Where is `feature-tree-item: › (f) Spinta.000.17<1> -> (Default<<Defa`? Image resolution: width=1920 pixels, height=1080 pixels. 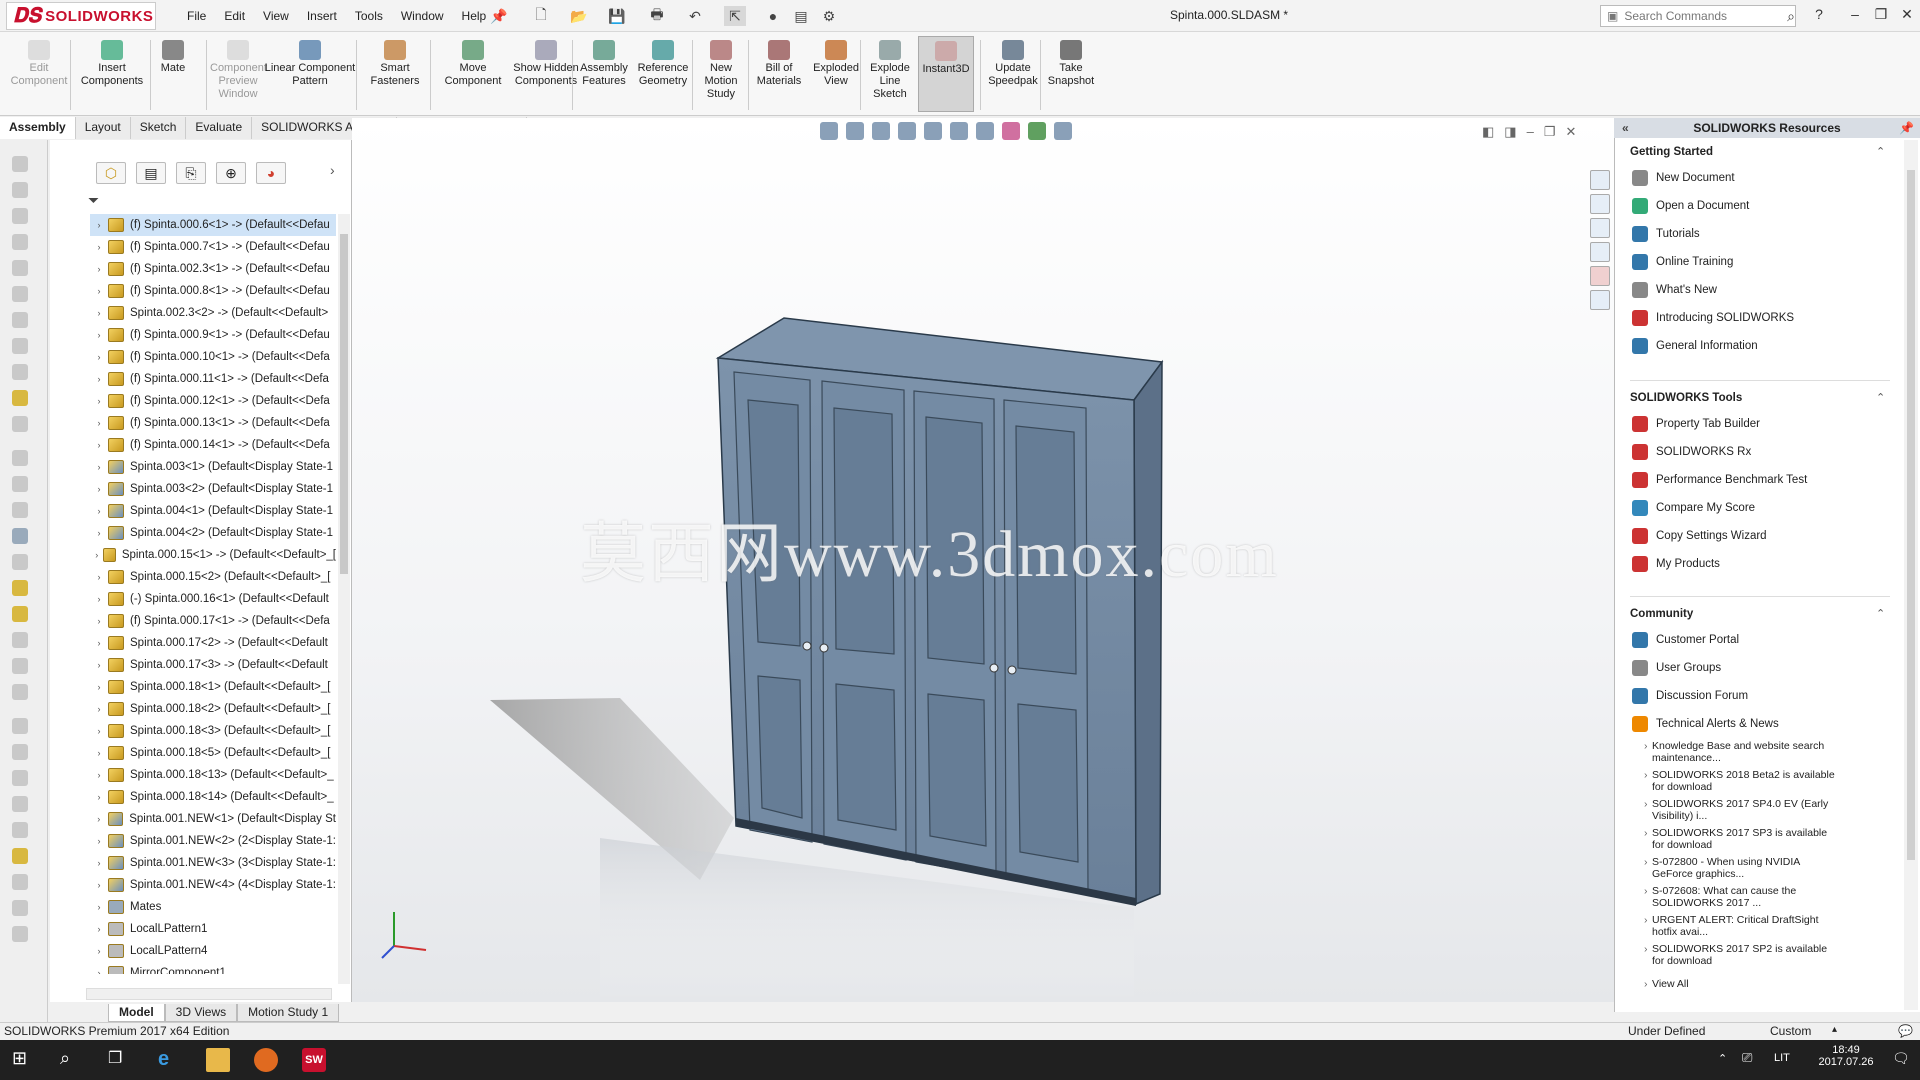
feature-tree-item: › (f) Spinta.000.17<1> -> (Default<<Defa is located at coordinates (213, 621).